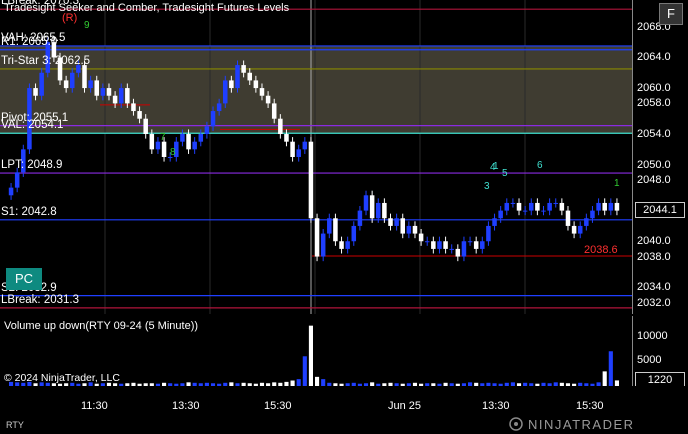 The image size is (688, 434). What do you see at coordinates (101, 326) in the screenshot?
I see `volume-title: Volume up down(RTY 09-24 (5 Minute))` at bounding box center [101, 326].